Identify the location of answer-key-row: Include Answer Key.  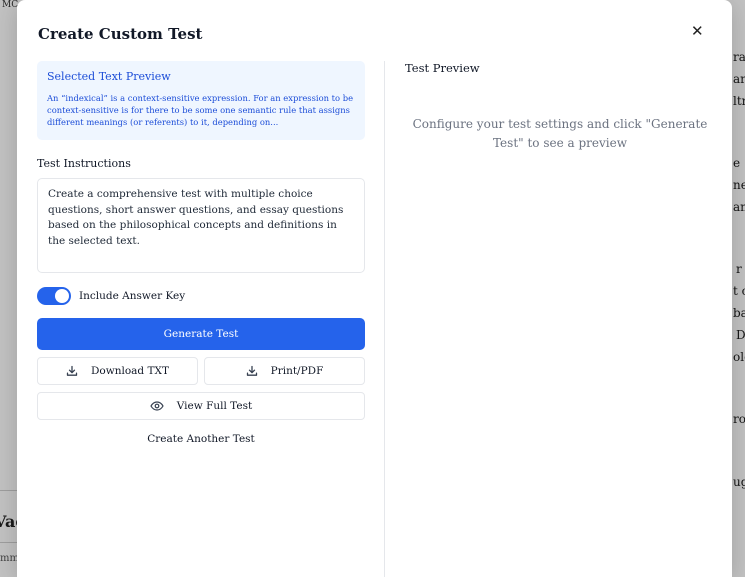
(201, 296).